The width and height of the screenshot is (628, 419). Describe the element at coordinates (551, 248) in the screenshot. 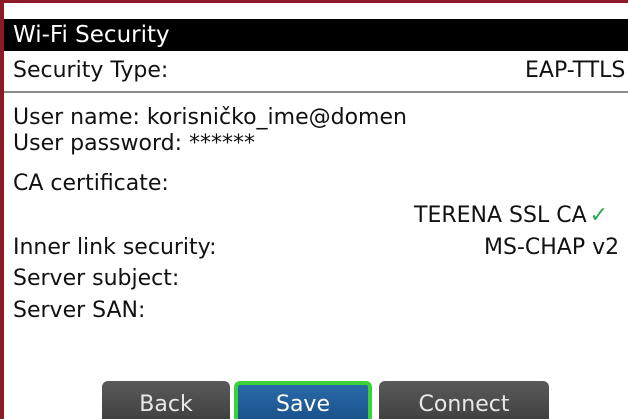

I see `inner-link-security-value: MS-CHAP v2` at that location.